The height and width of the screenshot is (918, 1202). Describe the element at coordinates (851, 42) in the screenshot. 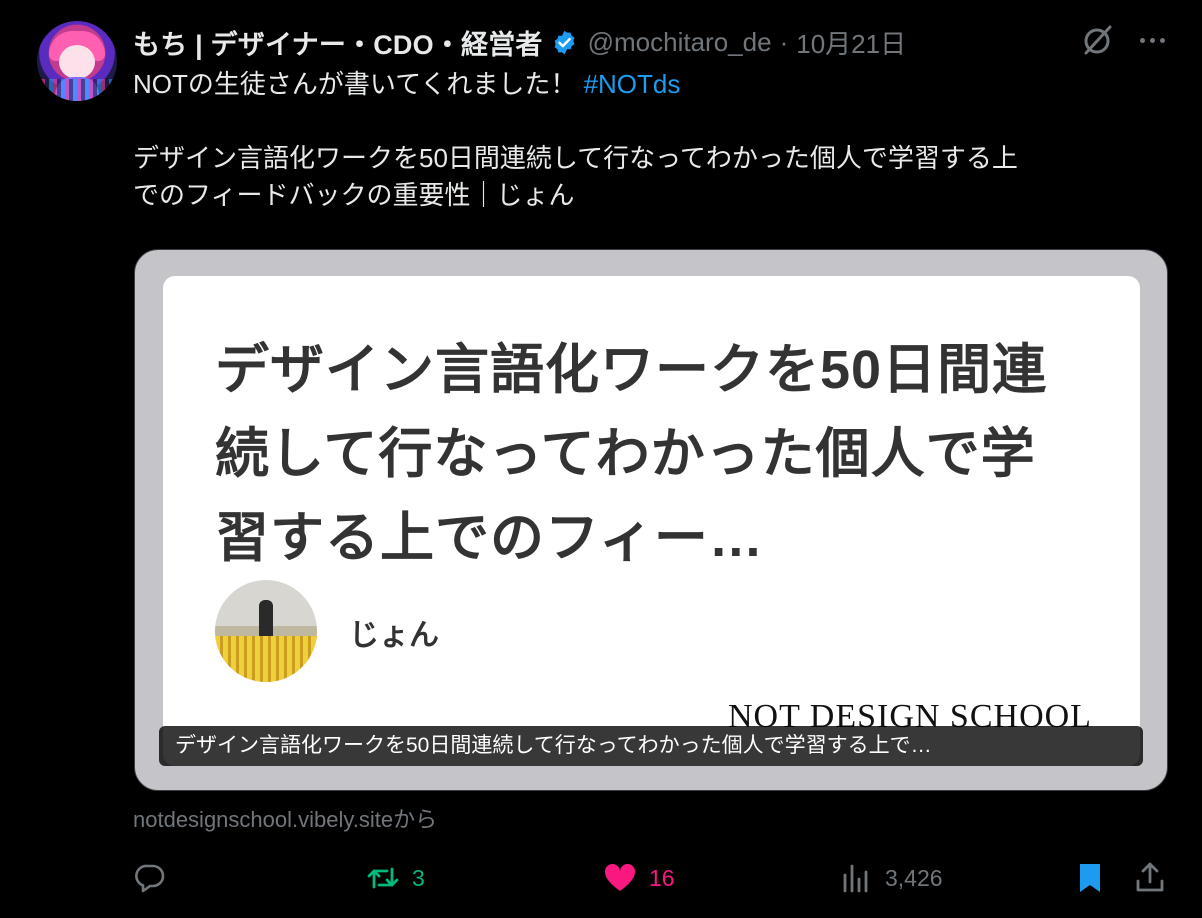

I see `tweet-date: 10月21日` at that location.